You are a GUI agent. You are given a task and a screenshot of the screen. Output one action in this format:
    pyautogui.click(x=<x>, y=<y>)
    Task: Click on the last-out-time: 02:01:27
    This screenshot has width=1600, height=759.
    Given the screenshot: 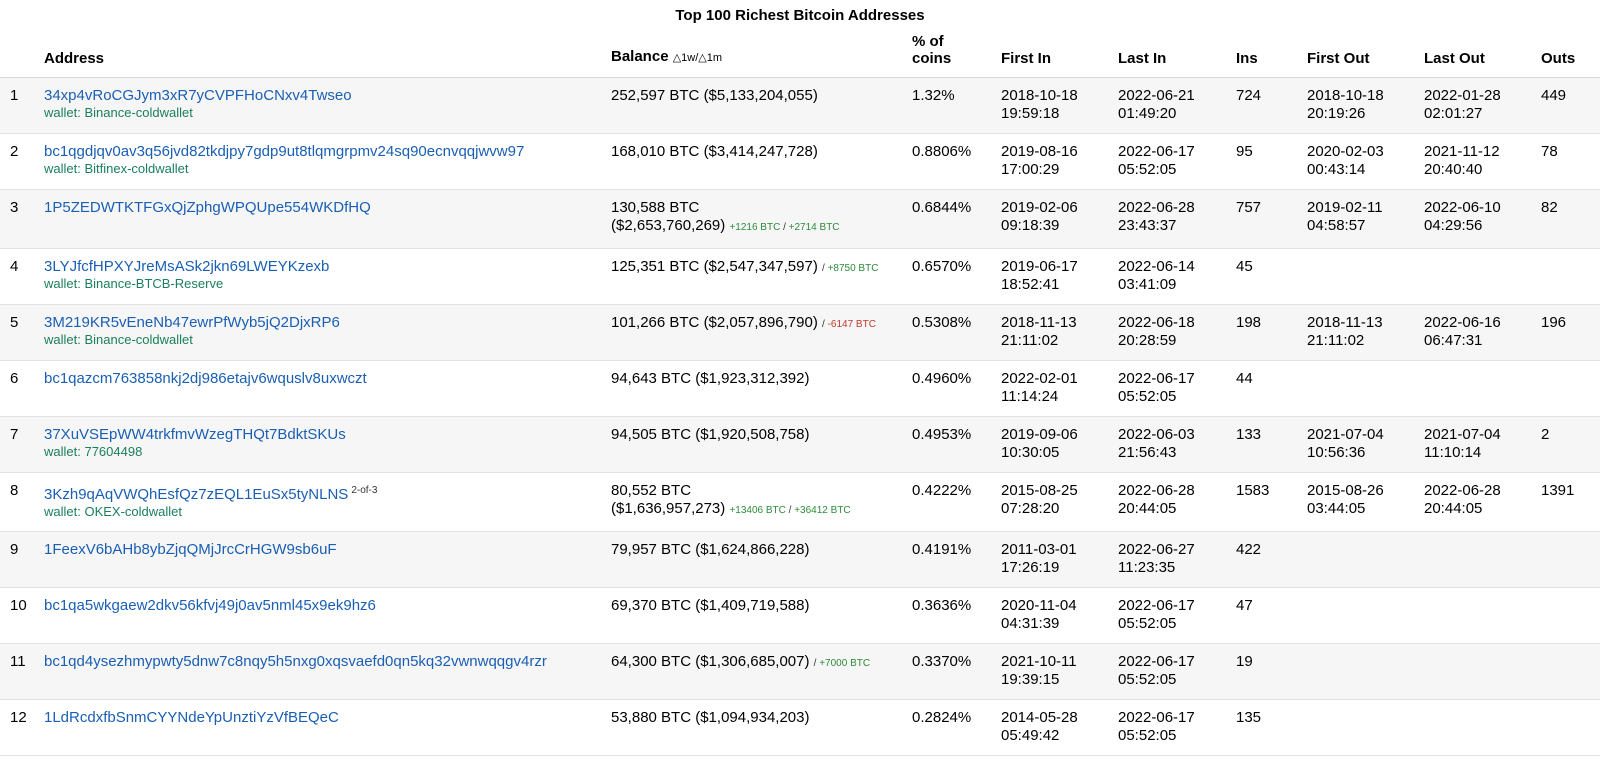 What is the action you would take?
    pyautogui.click(x=1453, y=113)
    